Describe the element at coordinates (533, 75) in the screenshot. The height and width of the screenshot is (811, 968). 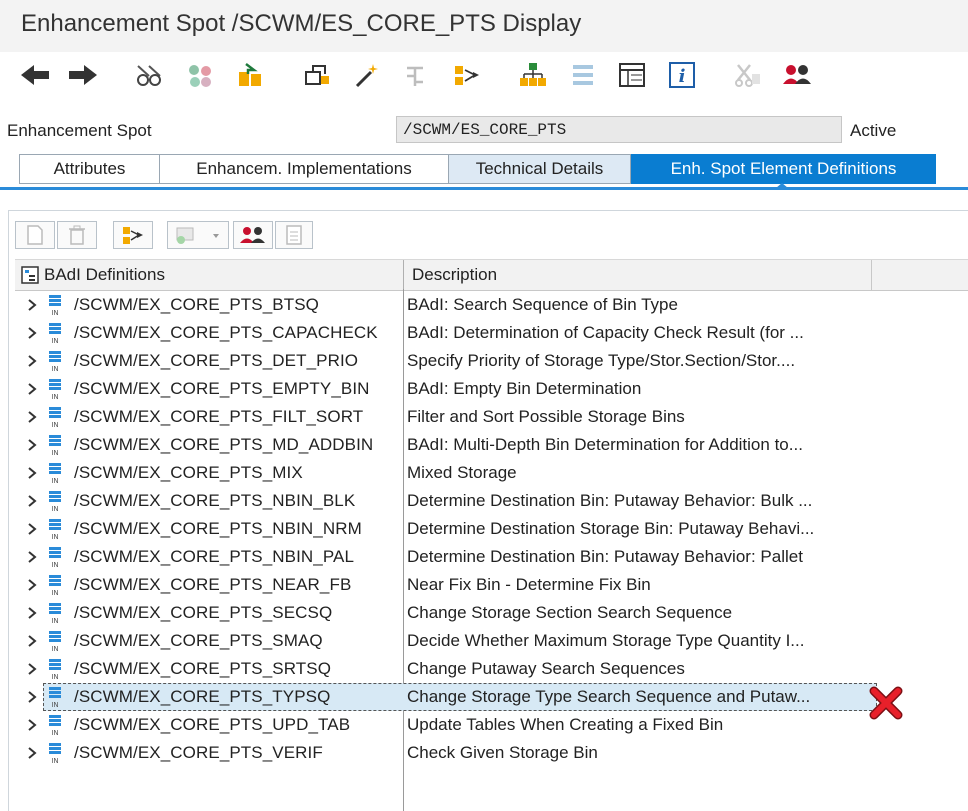
I see `org-chart-icon` at that location.